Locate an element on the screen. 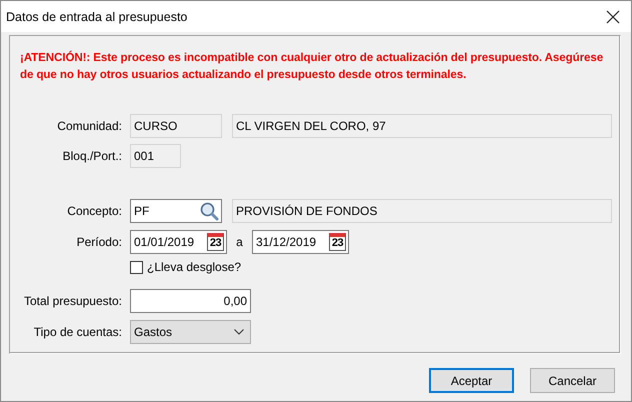  range-separator: a is located at coordinates (239, 242).